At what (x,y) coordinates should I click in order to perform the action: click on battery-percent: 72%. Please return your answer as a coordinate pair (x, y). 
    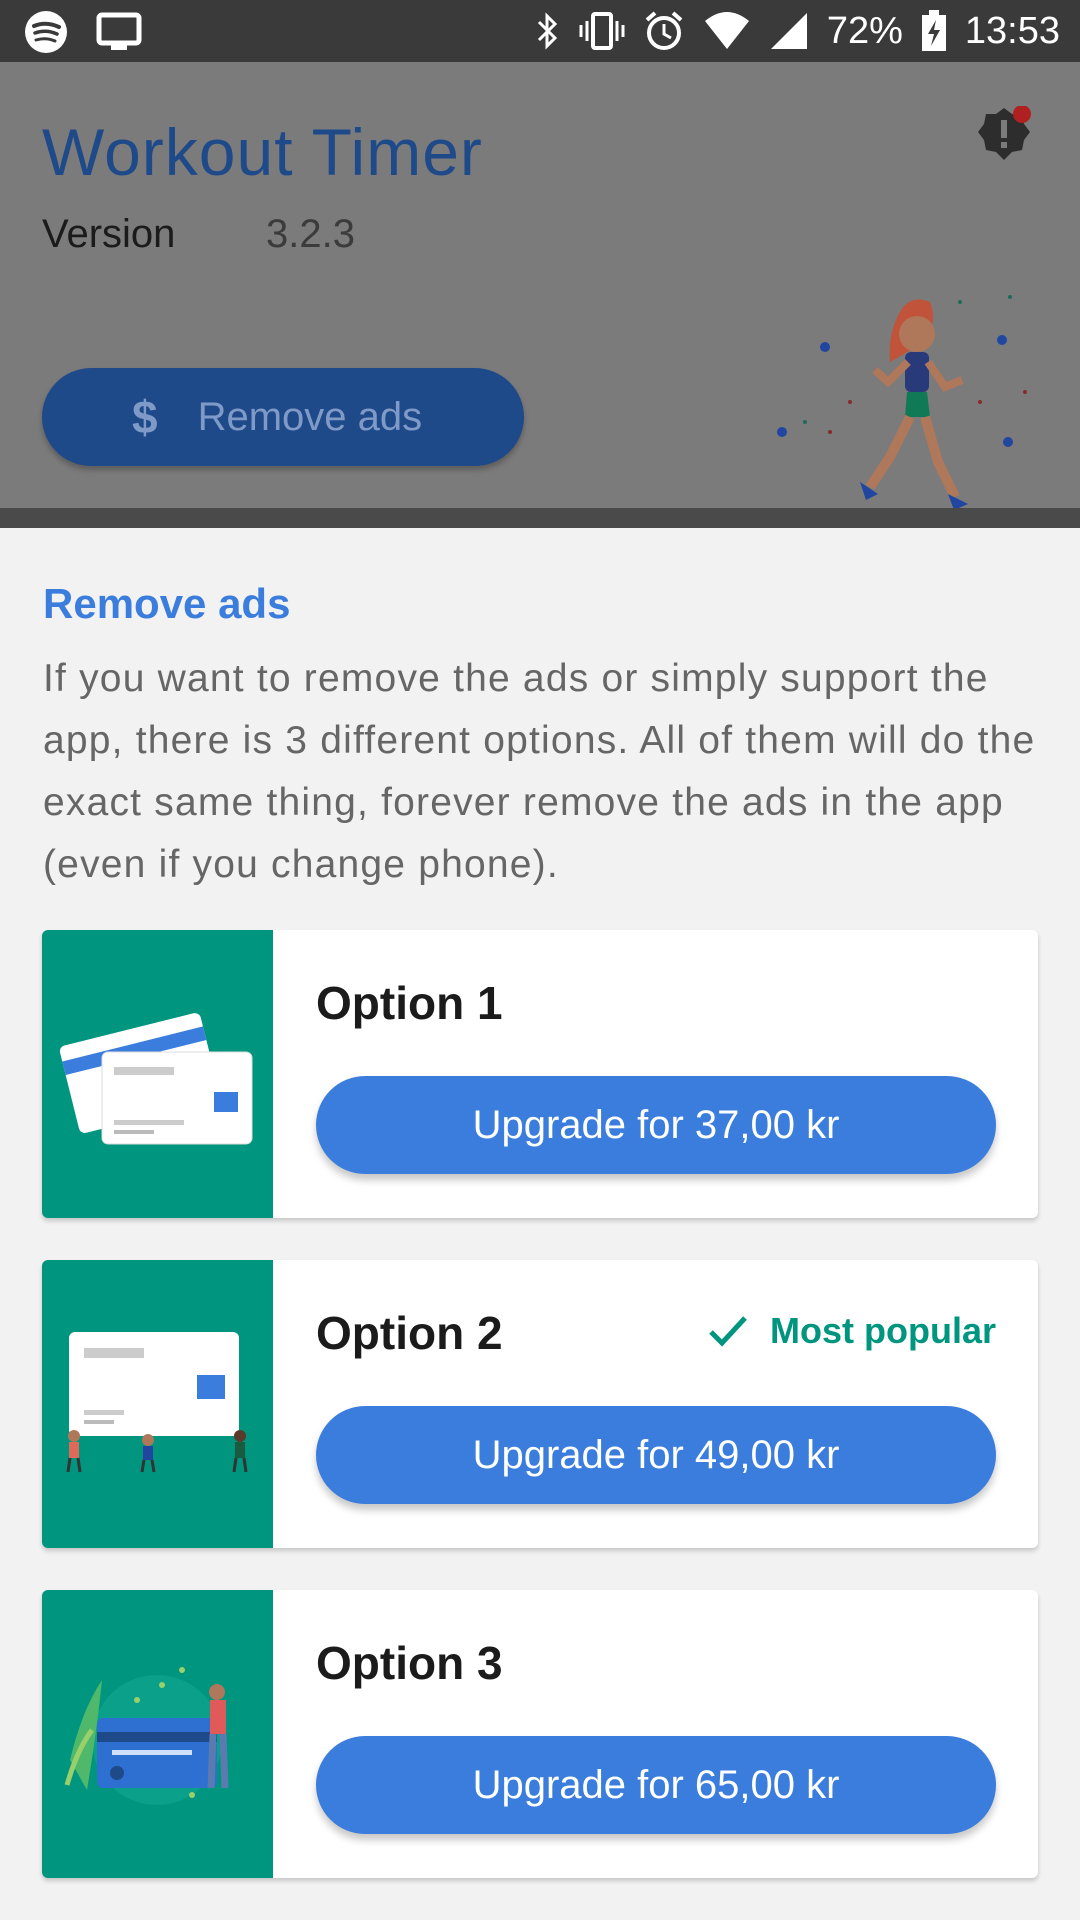
    Looking at the image, I should click on (864, 30).